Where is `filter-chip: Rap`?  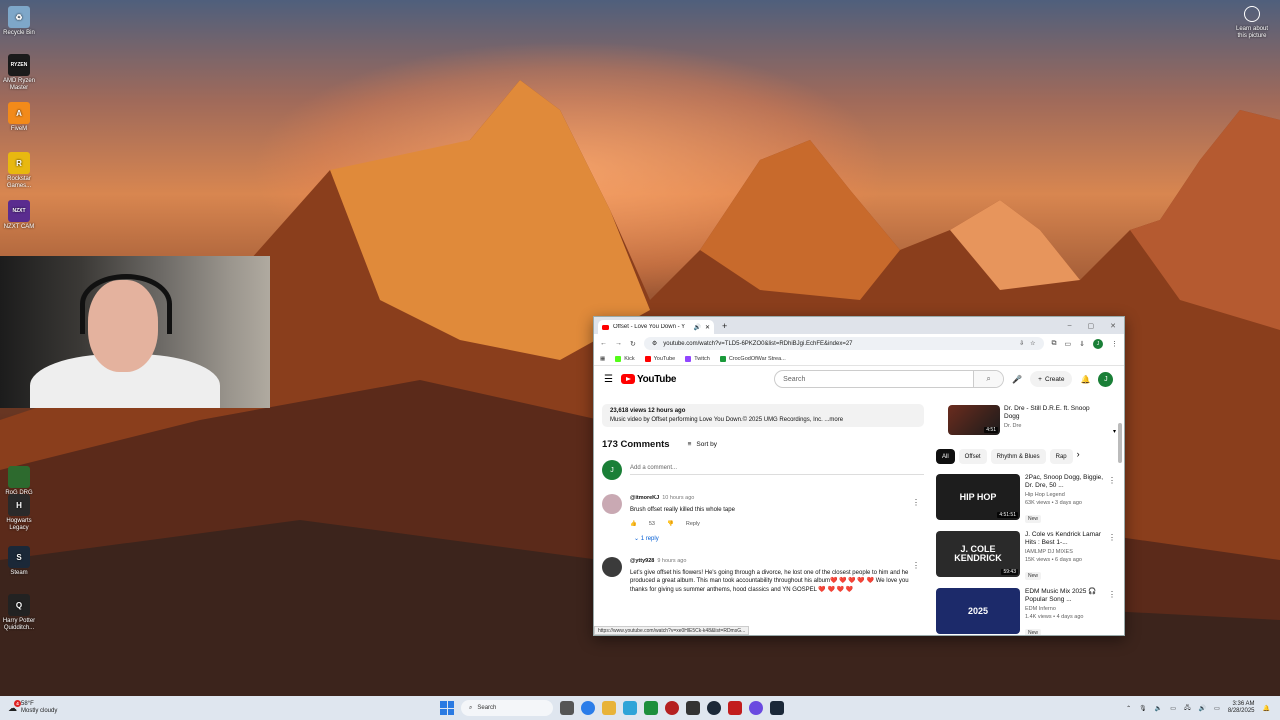 filter-chip: Rap is located at coordinates (1061, 456).